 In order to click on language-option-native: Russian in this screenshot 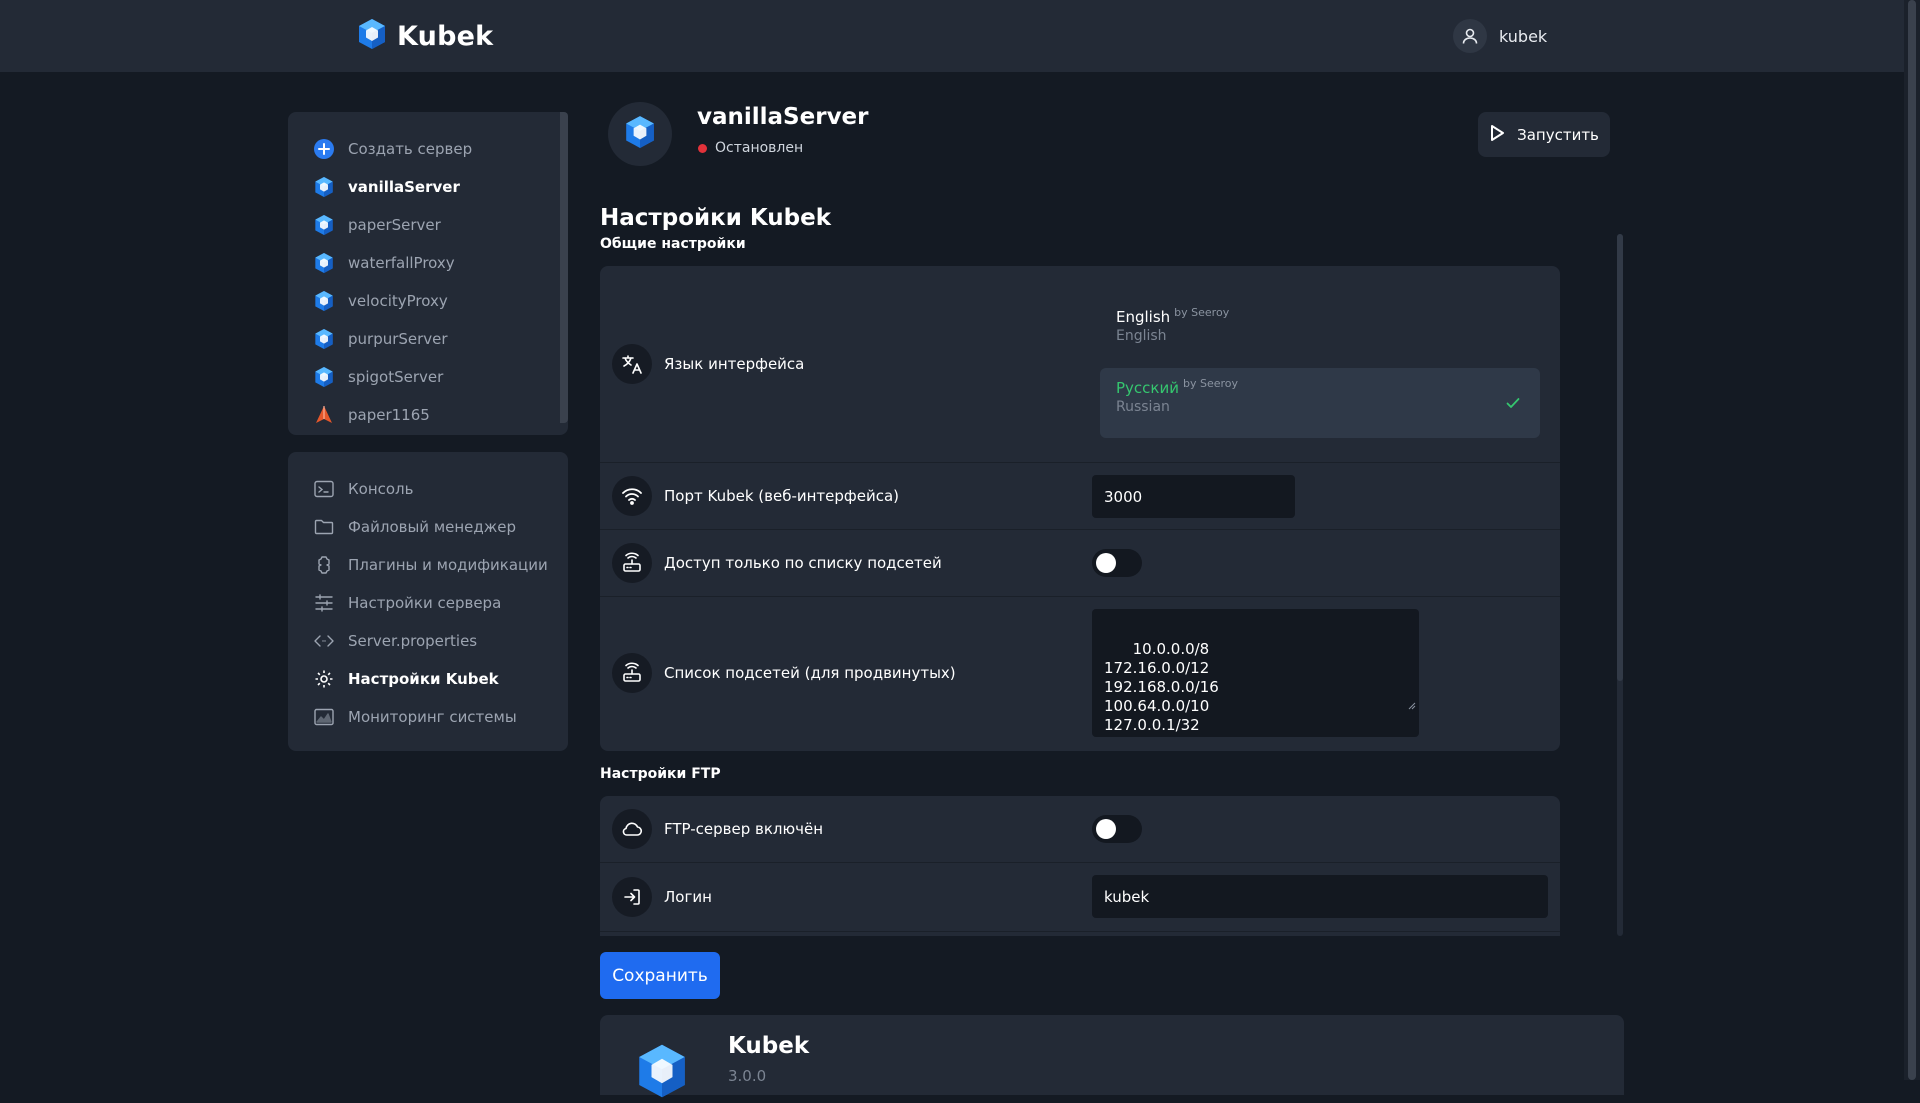, I will do `click(1143, 407)`.